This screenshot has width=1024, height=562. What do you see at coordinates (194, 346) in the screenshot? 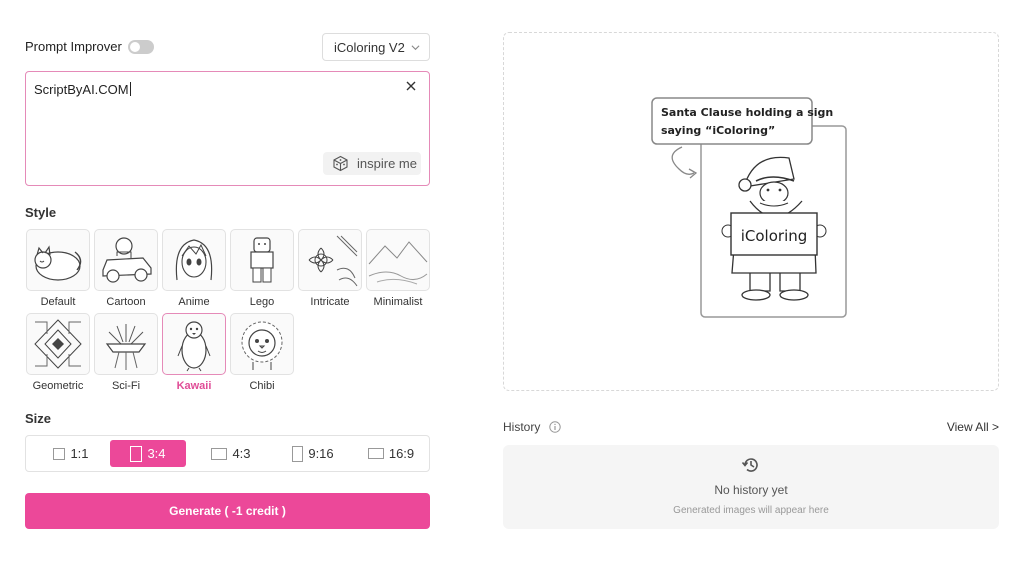
I see `penguin-icon` at bounding box center [194, 346].